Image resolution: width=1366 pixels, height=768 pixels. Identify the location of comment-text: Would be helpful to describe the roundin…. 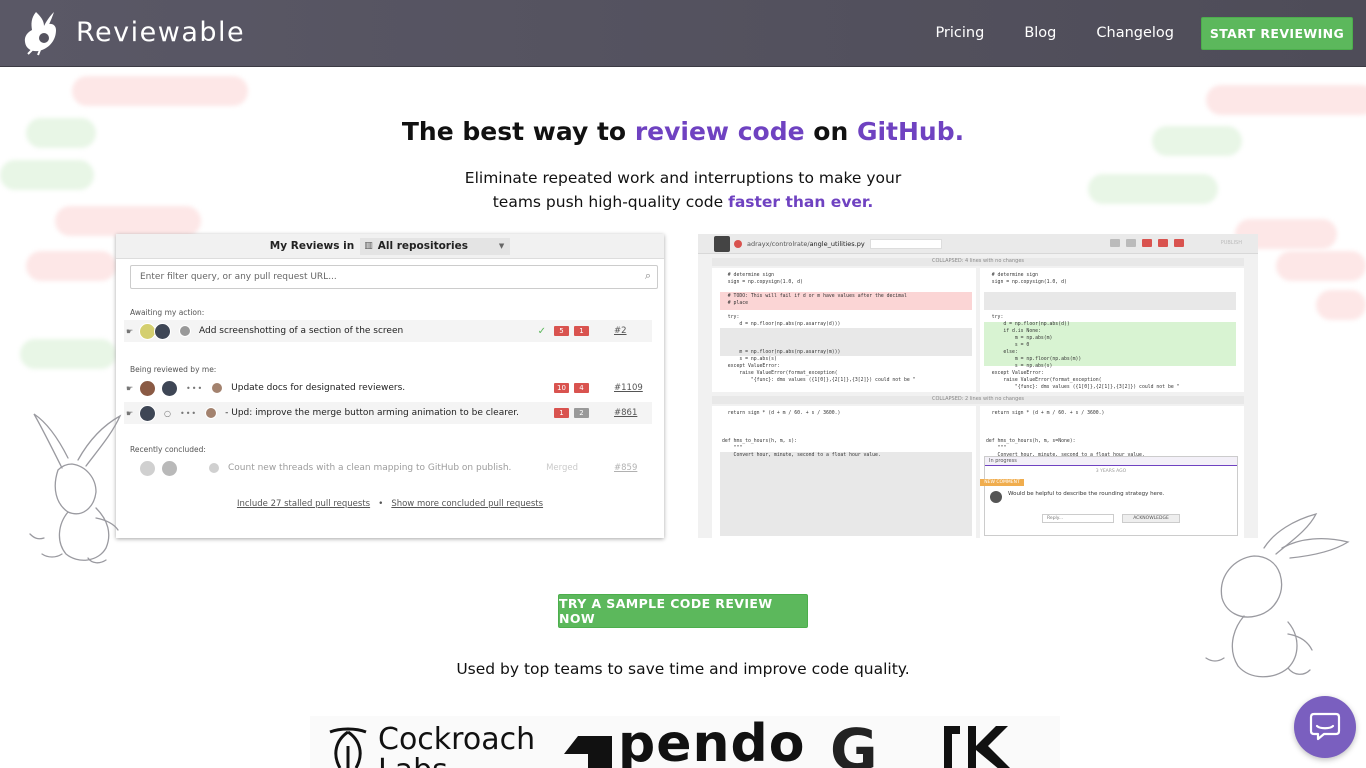
(1086, 494).